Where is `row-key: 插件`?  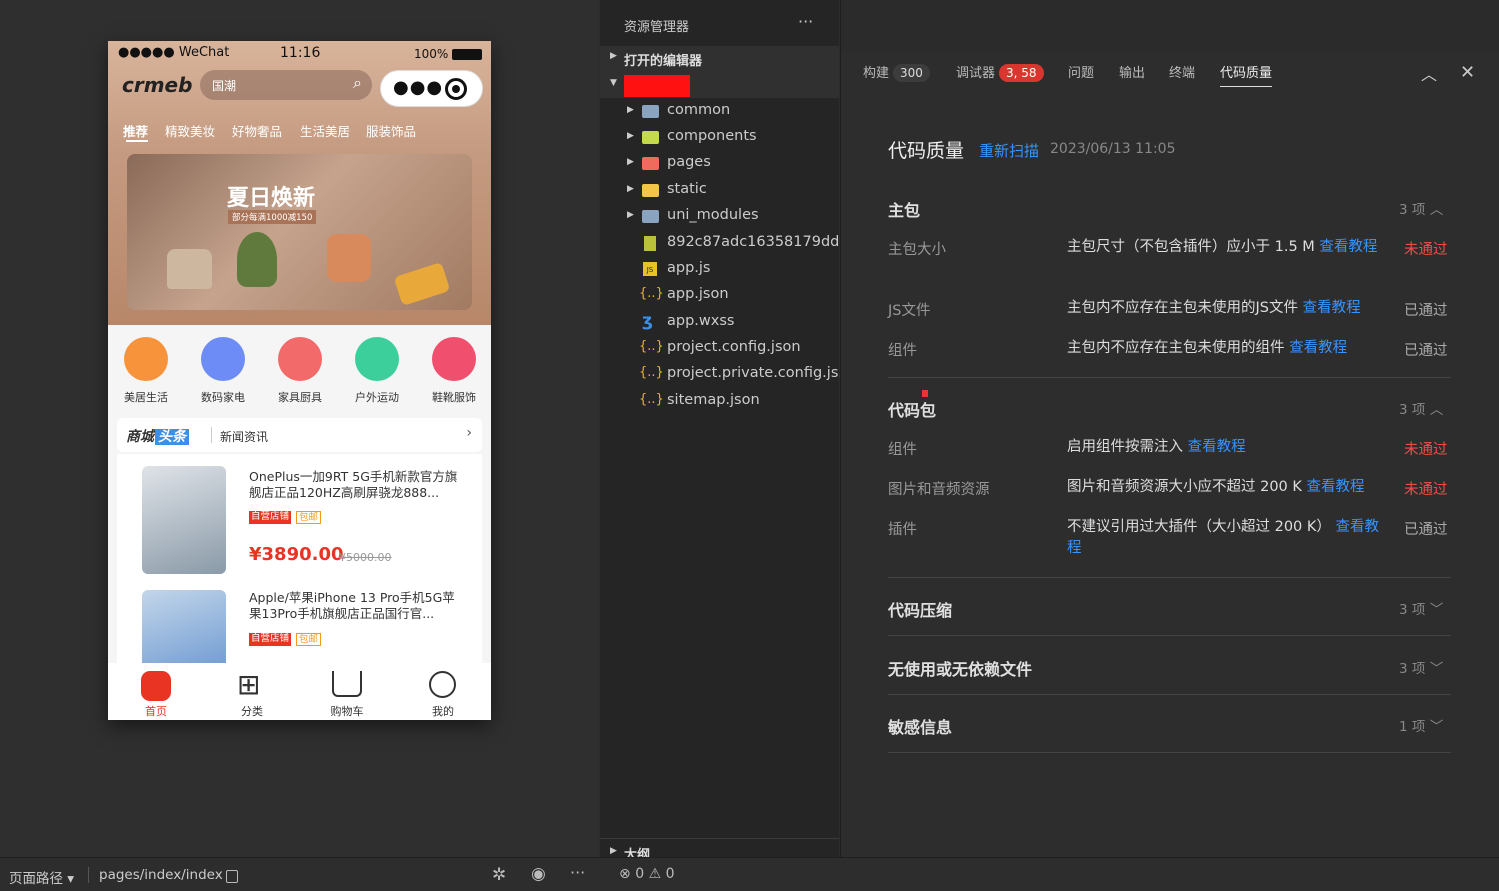 row-key: 插件 is located at coordinates (902, 530).